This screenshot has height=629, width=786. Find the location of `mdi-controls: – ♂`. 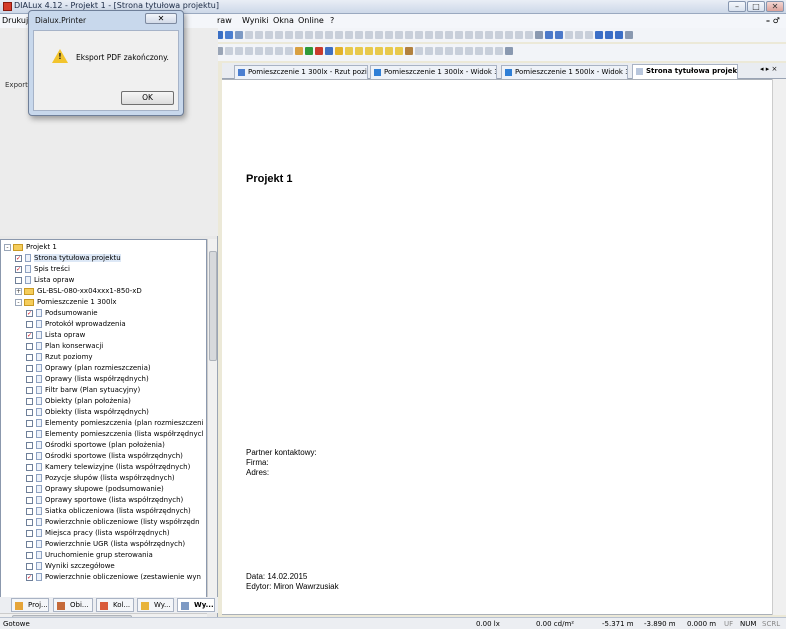

mdi-controls: – ♂ is located at coordinates (773, 20).